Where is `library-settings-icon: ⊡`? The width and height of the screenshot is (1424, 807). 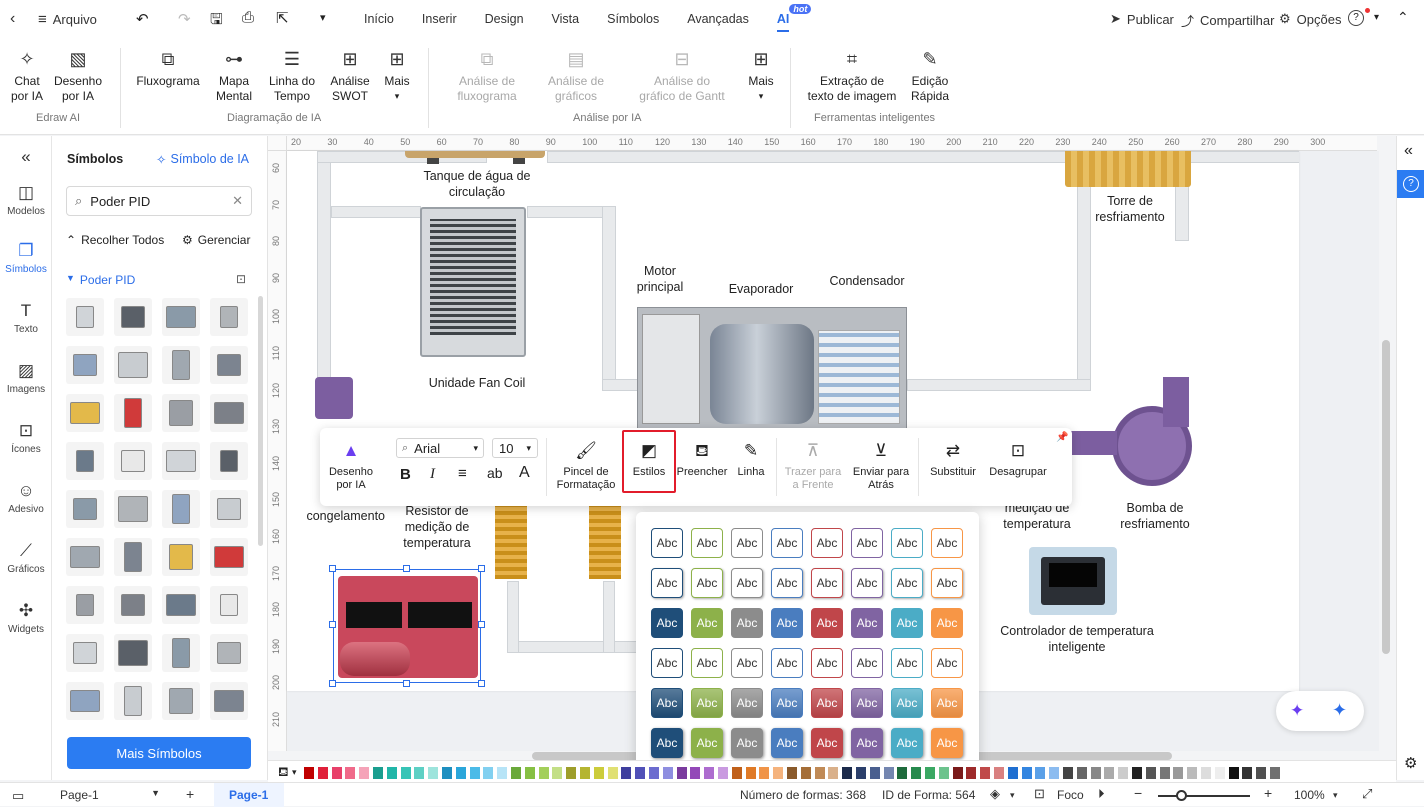
library-settings-icon: ⊡ is located at coordinates (241, 279).